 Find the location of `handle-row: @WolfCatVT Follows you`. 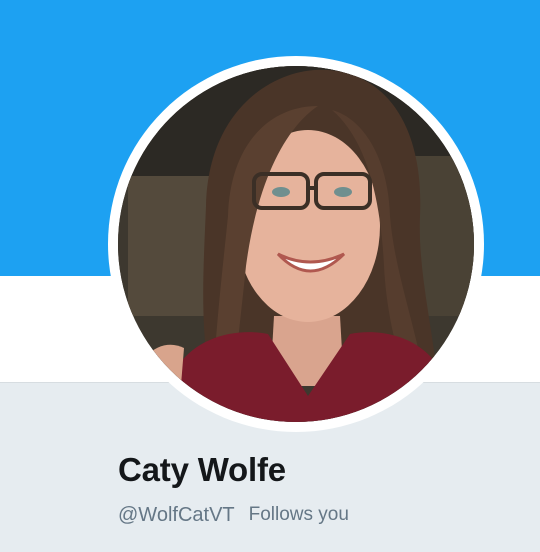

handle-row: @WolfCatVT Follows you is located at coordinates (233, 515).